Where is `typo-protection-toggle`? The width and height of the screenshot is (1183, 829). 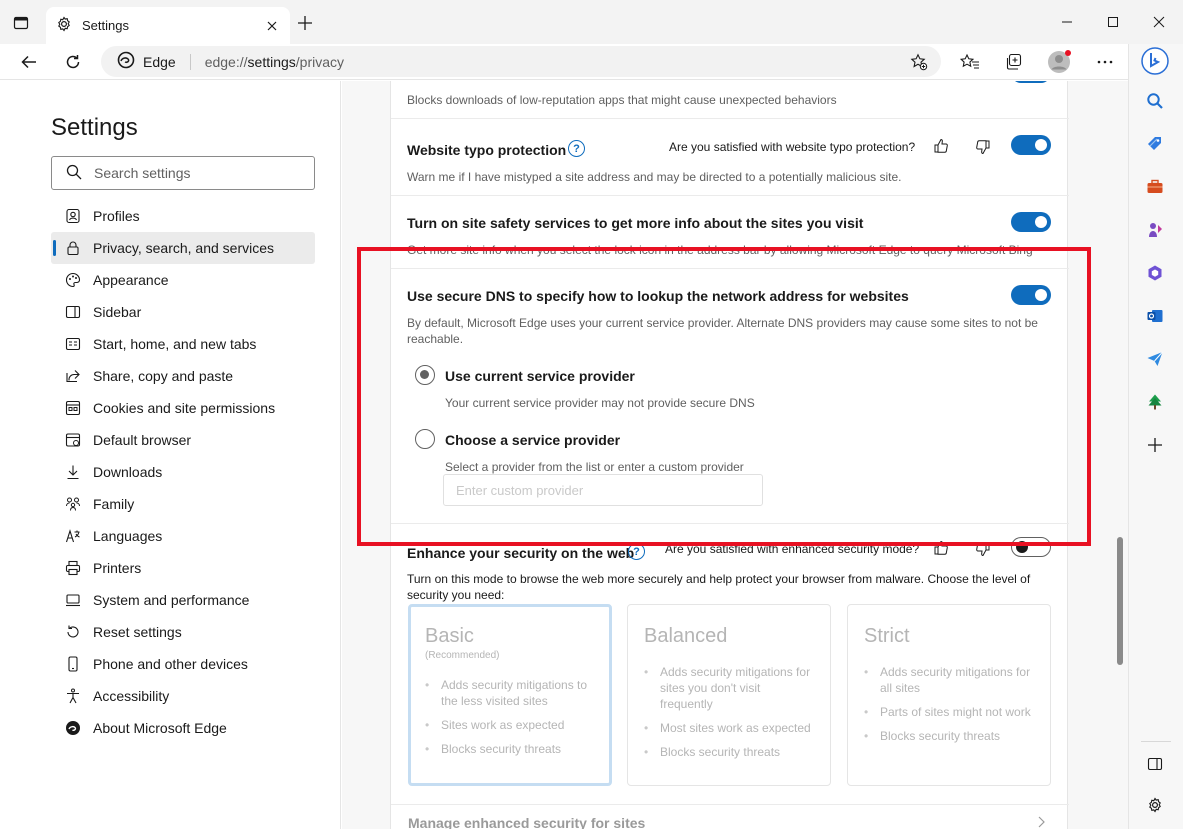
typo-protection-toggle is located at coordinates (1031, 145).